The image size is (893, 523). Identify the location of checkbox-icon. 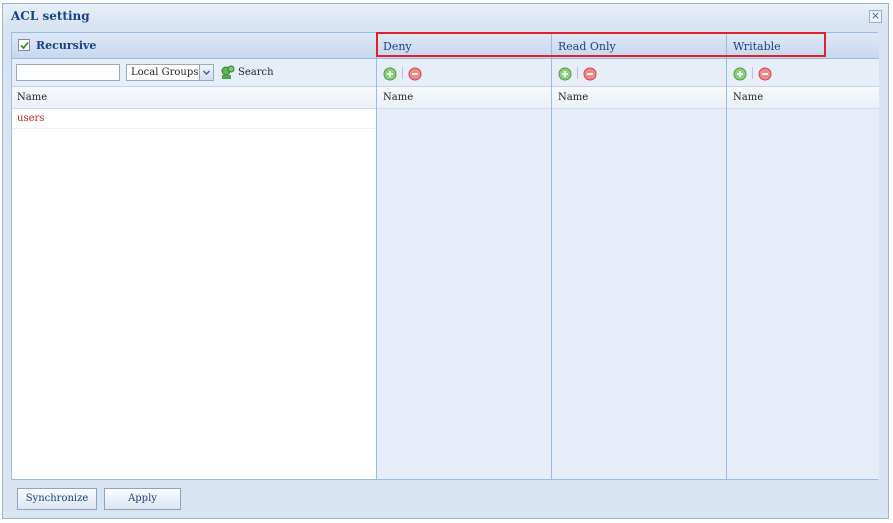
(24, 45).